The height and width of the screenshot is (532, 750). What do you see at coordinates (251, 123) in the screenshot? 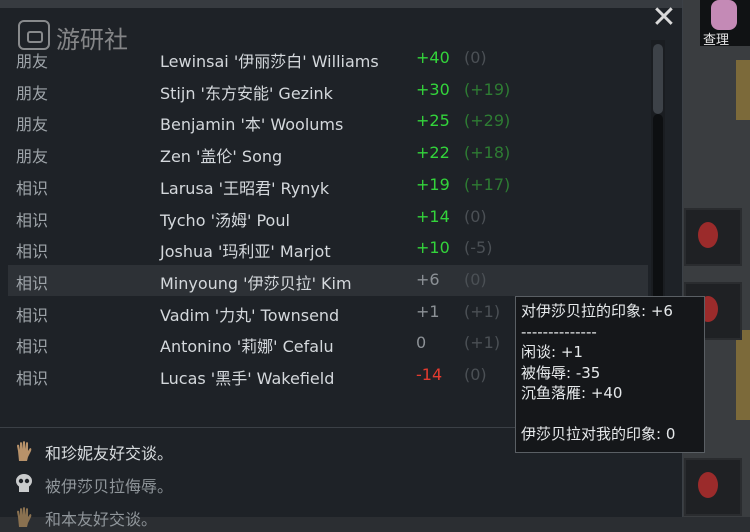
I see `pawn-name: Benjamin '本' Woolums` at bounding box center [251, 123].